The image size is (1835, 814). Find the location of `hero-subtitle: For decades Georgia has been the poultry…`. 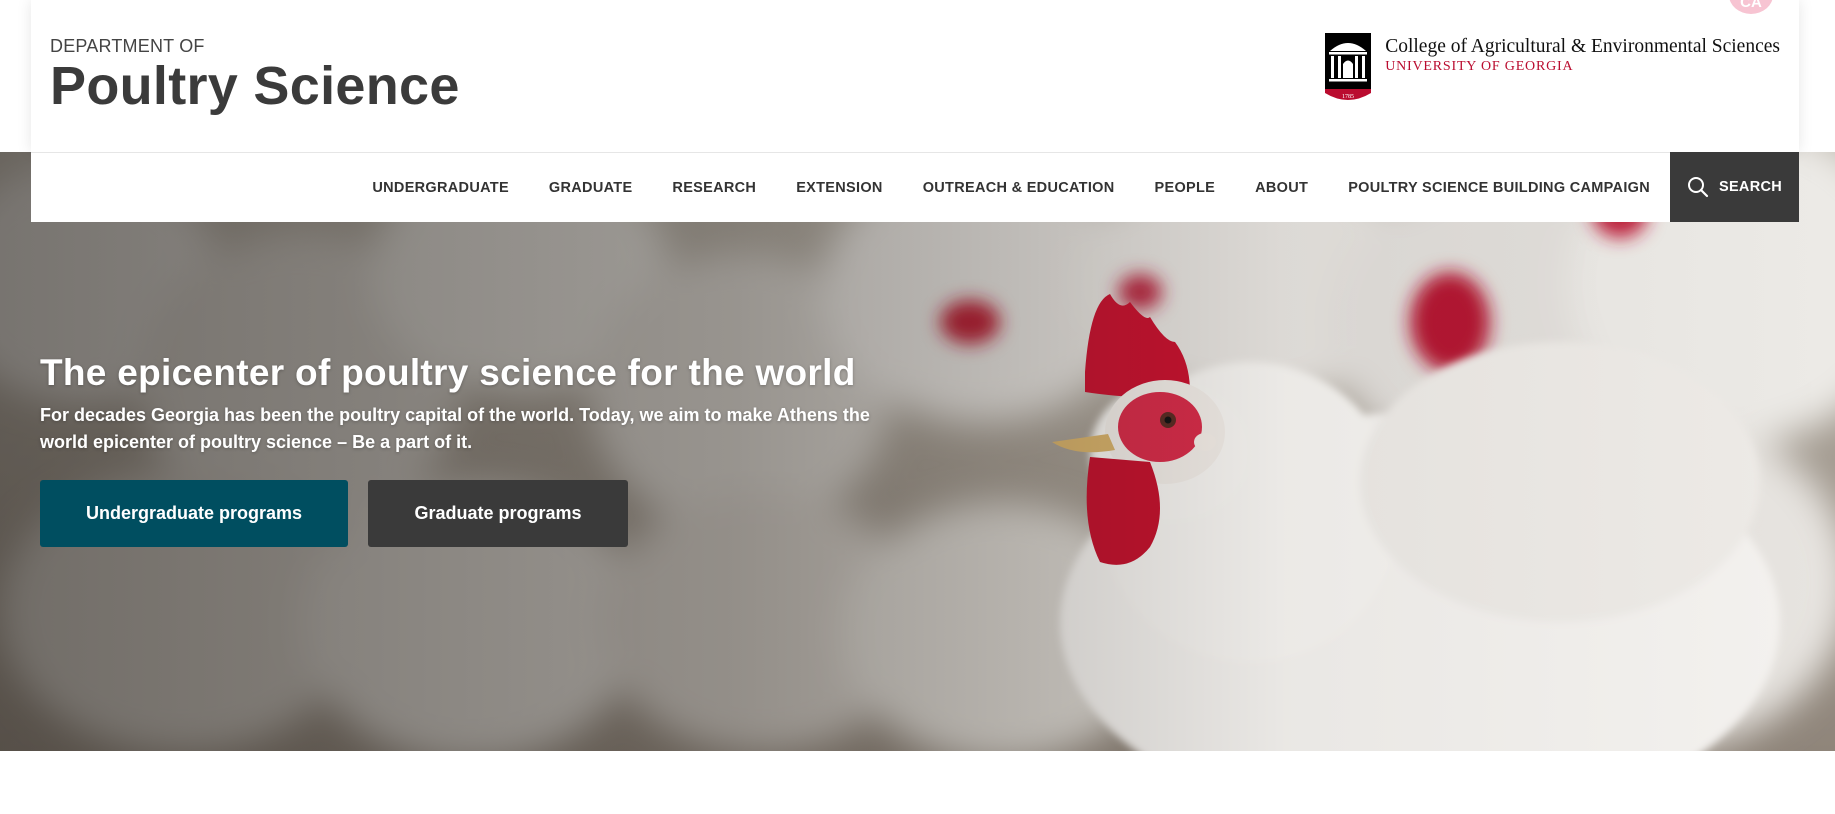

hero-subtitle: For decades Georgia has been the poultry… is located at coordinates (455, 428).